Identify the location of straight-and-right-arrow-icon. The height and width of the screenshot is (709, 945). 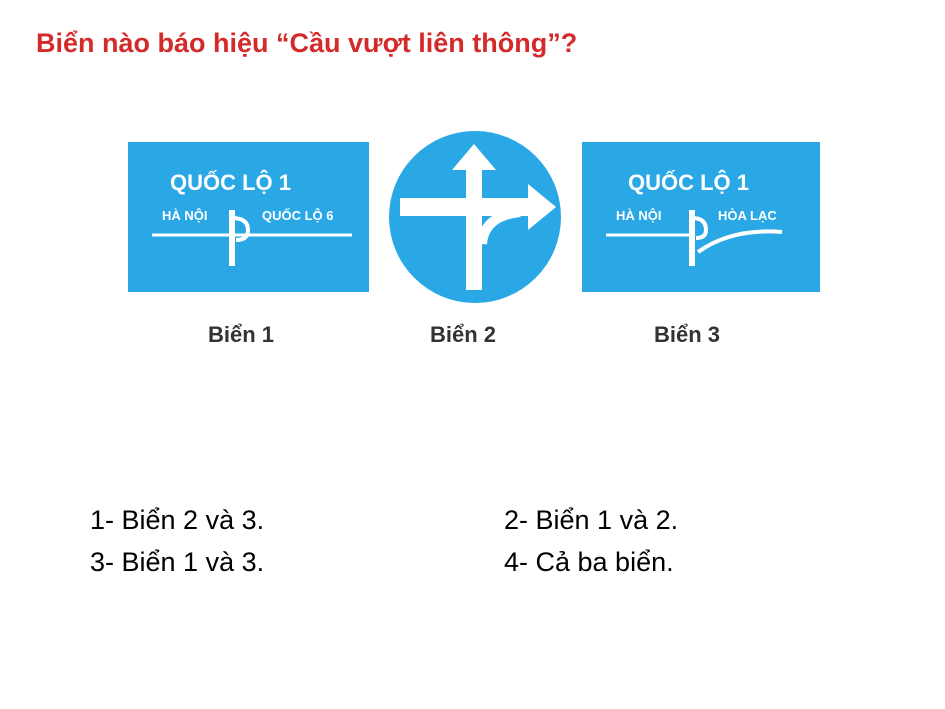
(475, 217).